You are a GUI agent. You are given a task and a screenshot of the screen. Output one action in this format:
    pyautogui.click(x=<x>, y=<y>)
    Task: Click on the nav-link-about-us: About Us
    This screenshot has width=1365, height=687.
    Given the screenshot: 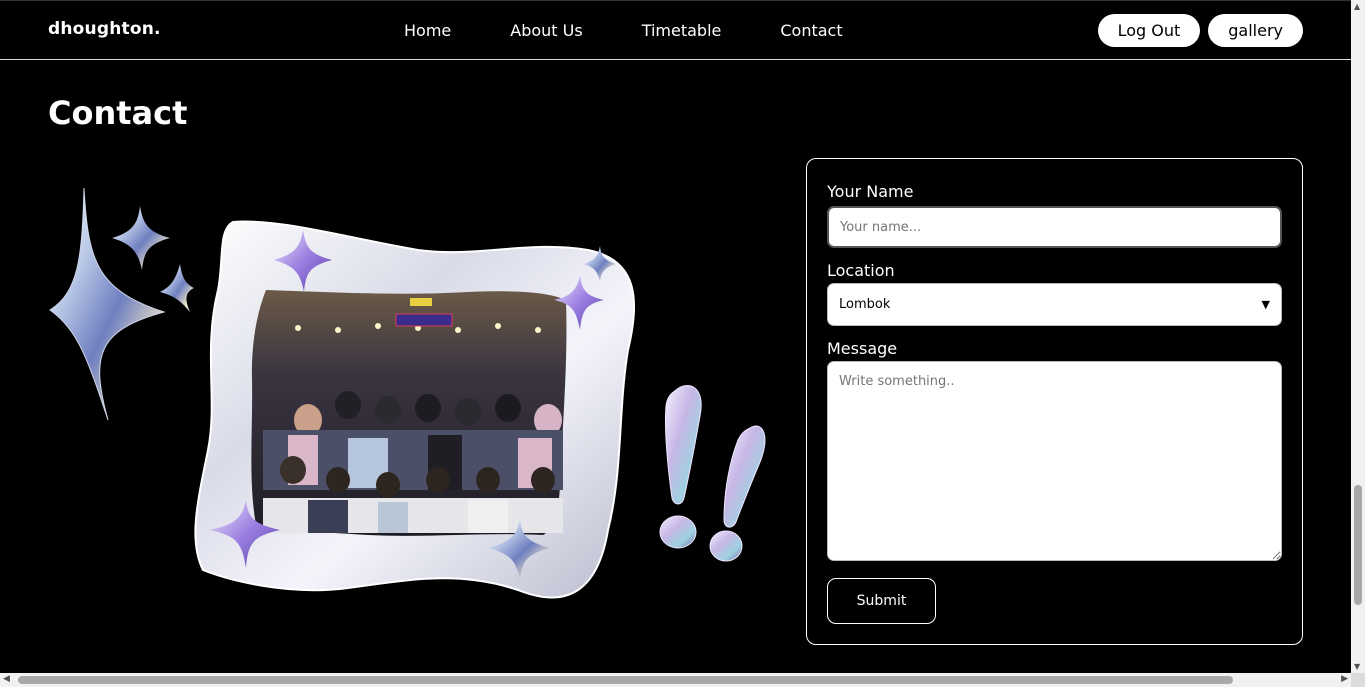 What is the action you would take?
    pyautogui.click(x=546, y=30)
    